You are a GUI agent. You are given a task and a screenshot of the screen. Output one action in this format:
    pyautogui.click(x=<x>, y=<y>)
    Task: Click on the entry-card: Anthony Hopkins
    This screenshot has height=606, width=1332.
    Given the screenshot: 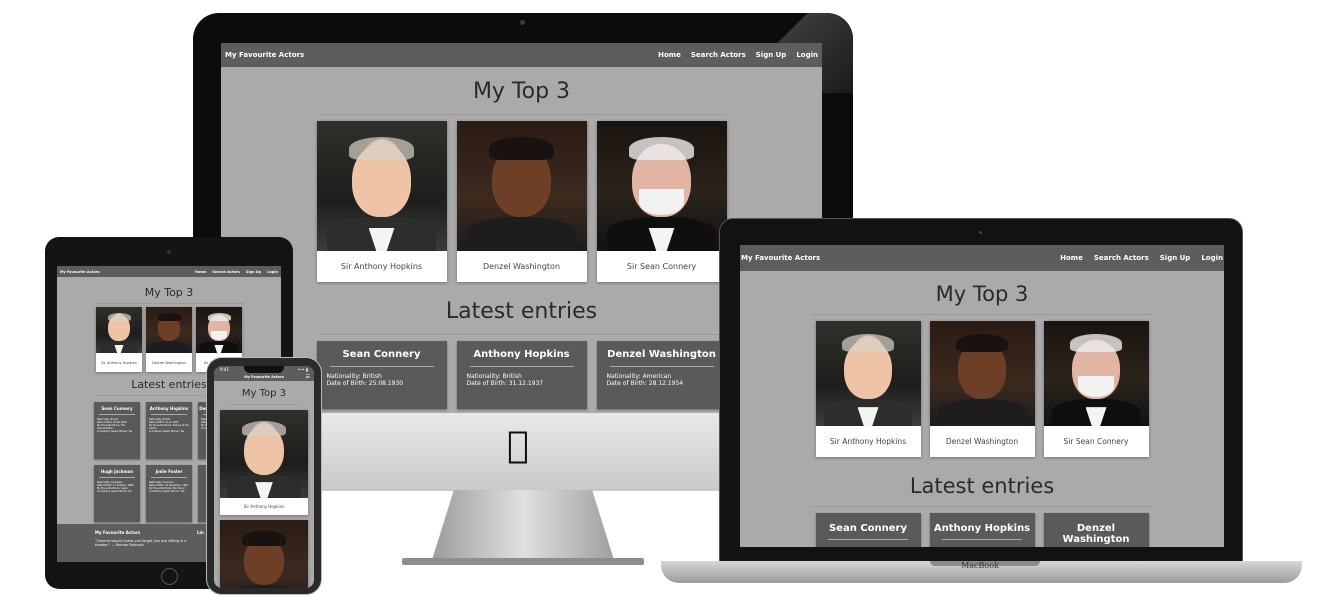 What is the action you would take?
    pyautogui.click(x=982, y=530)
    